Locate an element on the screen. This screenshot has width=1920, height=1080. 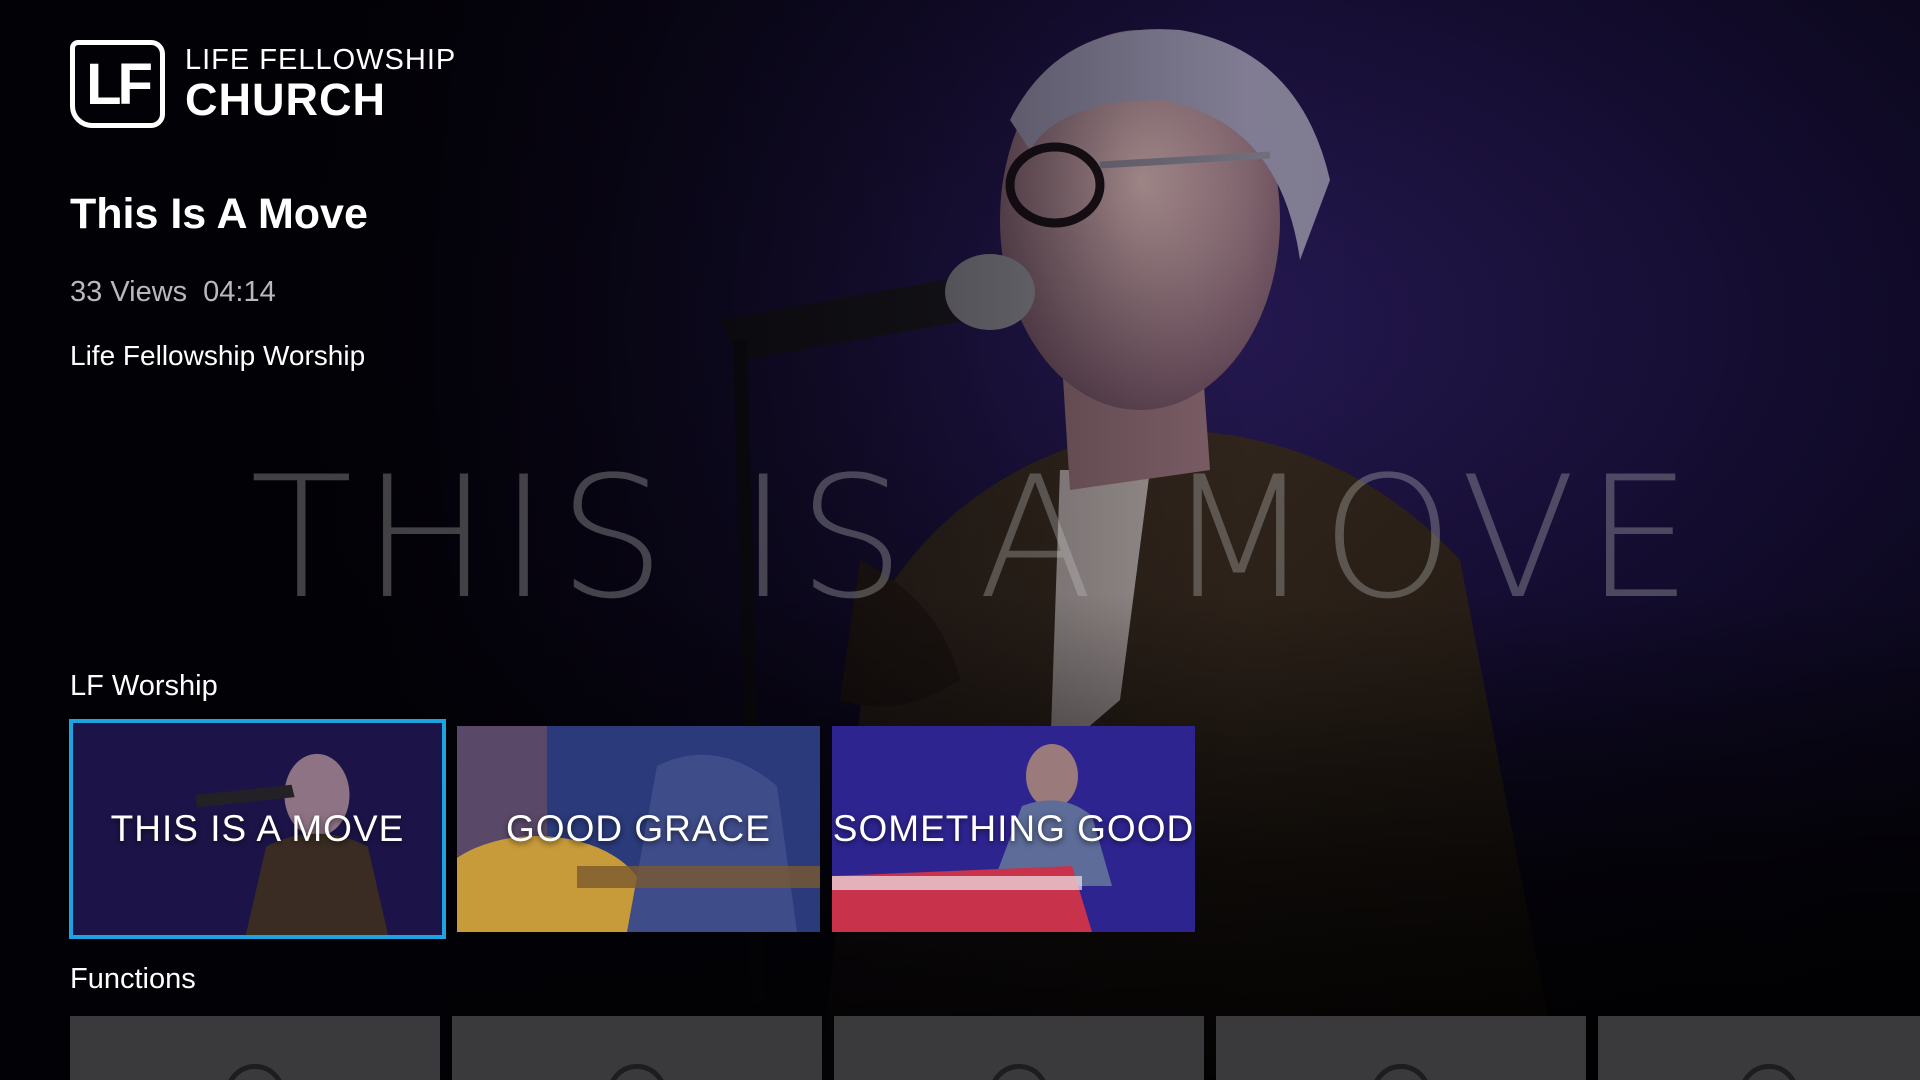
logo-wordmark: LIFE FELLOWSHIP CHURCH is located at coordinates (321, 84).